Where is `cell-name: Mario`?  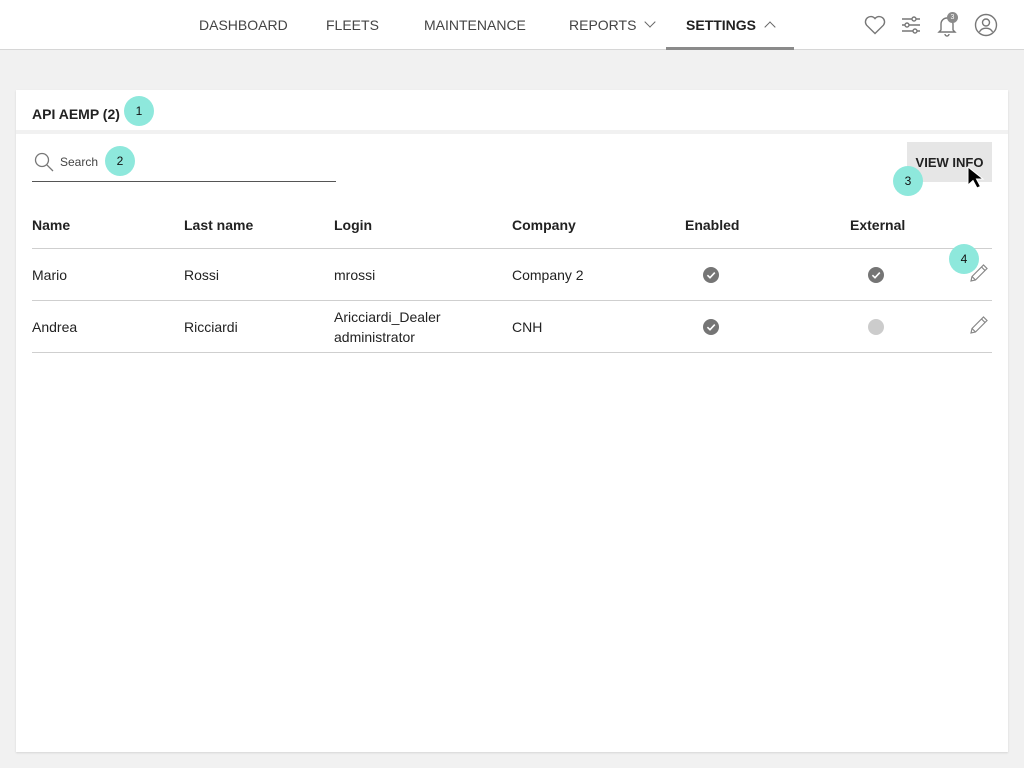 cell-name: Mario is located at coordinates (50, 275).